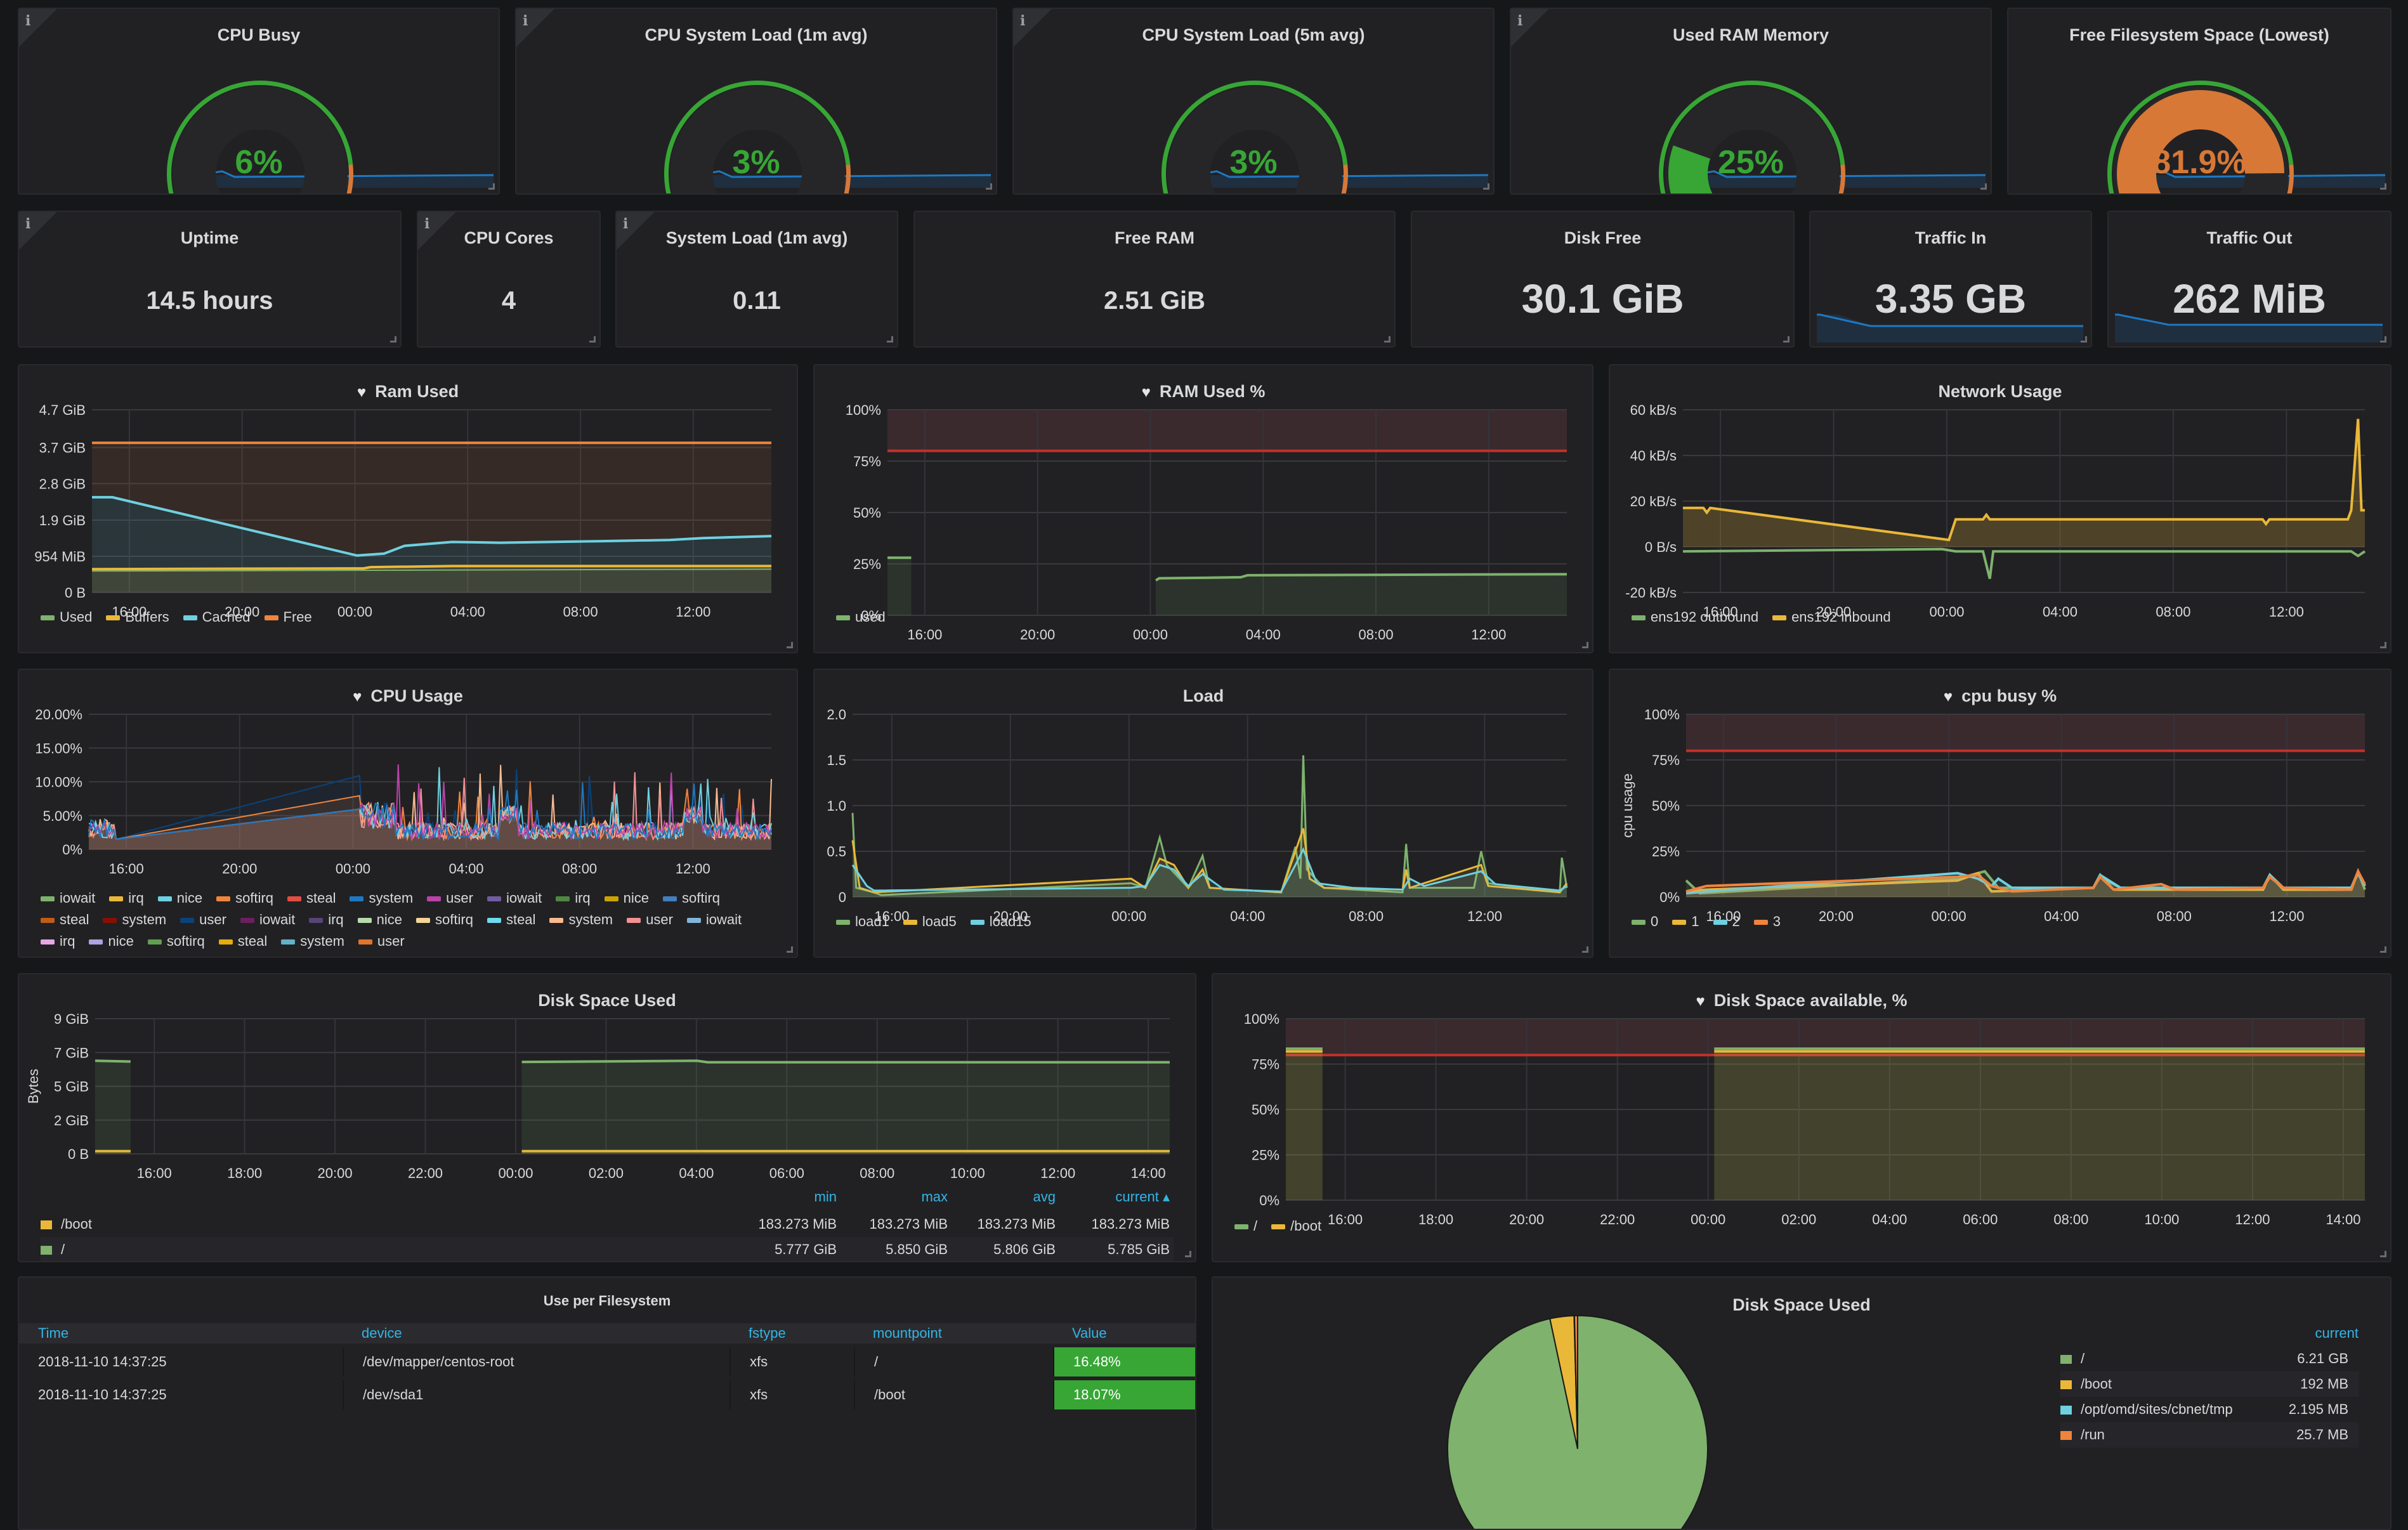  I want to click on gauge-panel-cpu-load-1m: i CPU System Load (1m avg) 3%, so click(756, 101).